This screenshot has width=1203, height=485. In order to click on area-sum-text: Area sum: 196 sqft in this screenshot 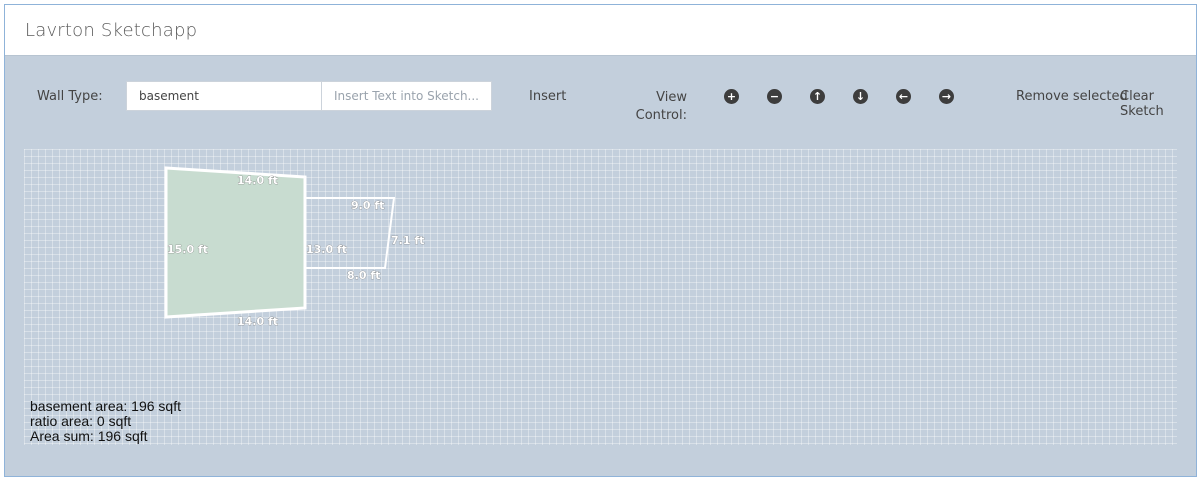, I will do `click(89, 436)`.